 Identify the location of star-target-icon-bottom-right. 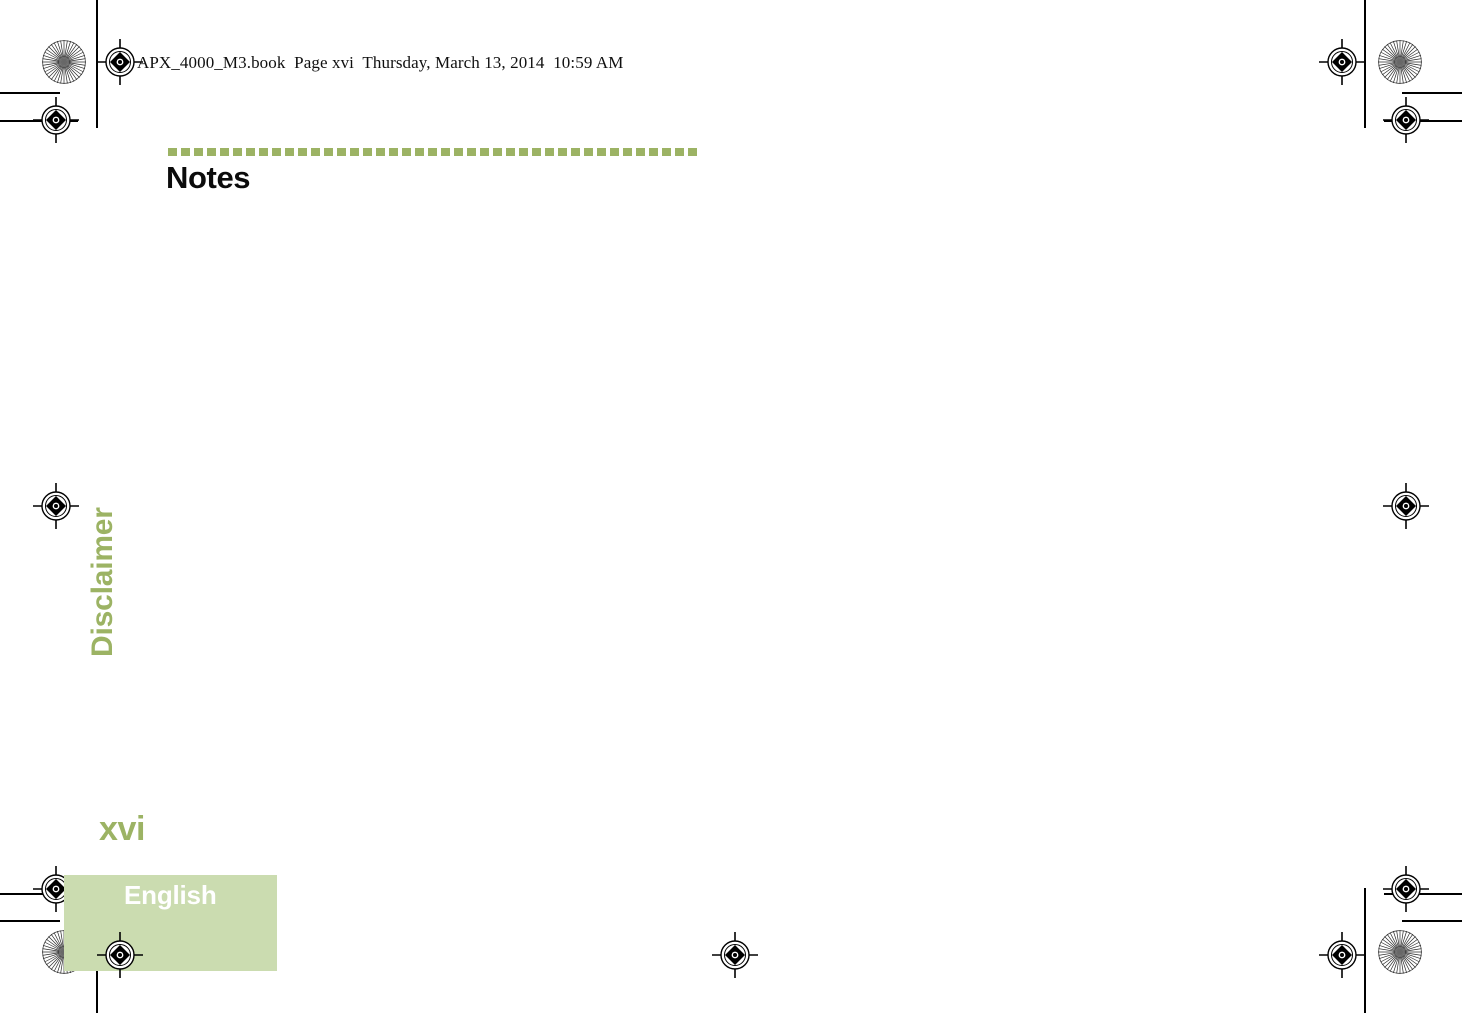
(1400, 952).